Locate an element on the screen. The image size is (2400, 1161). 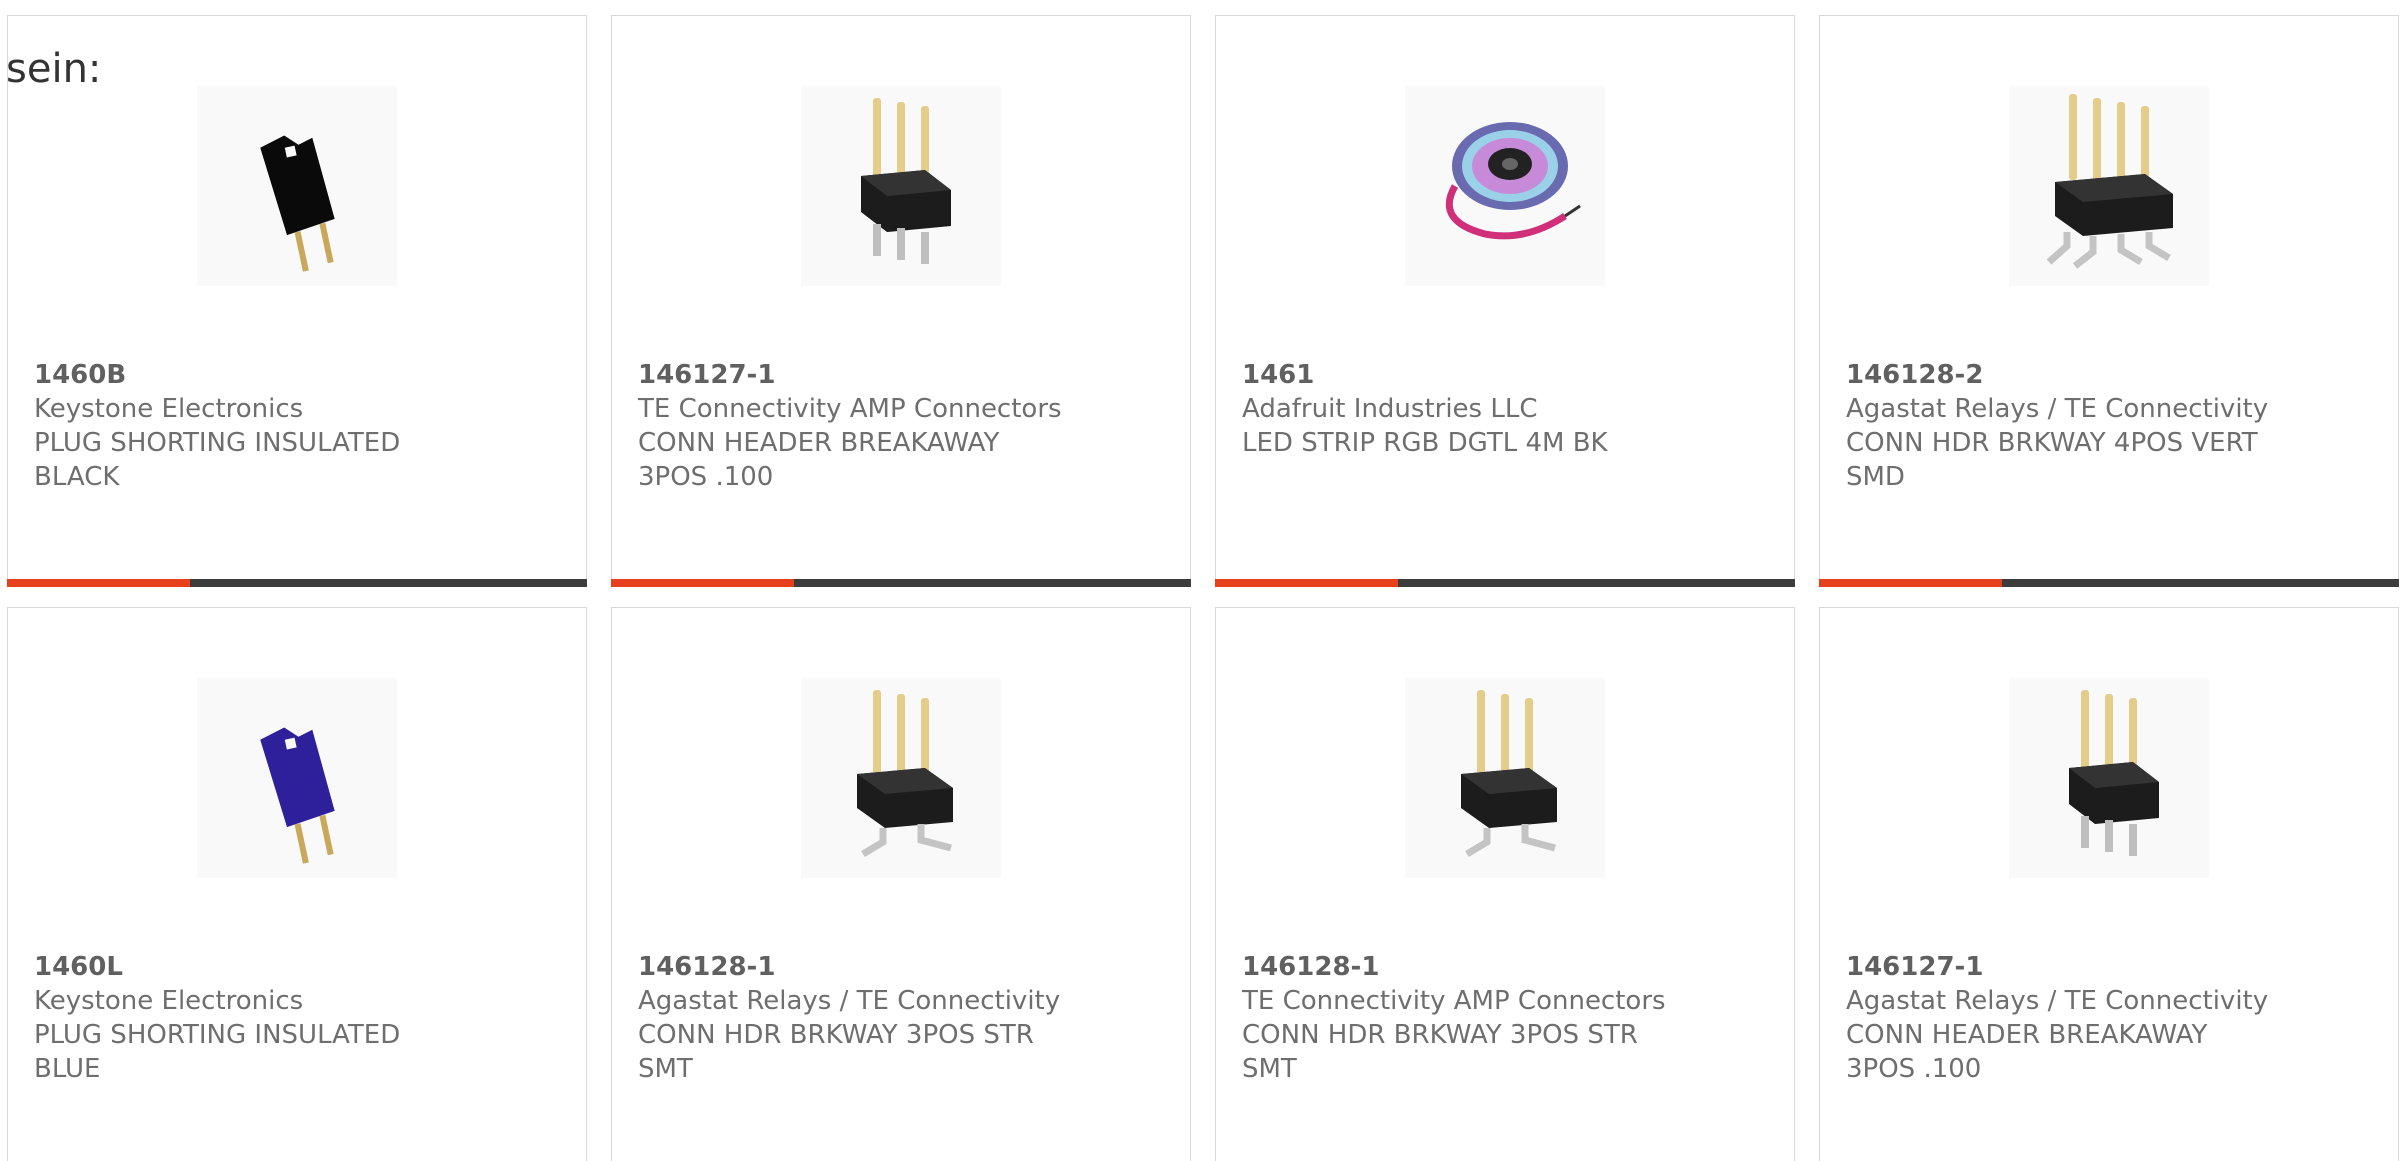
led-strip-reel-icon is located at coordinates (1505, 186).